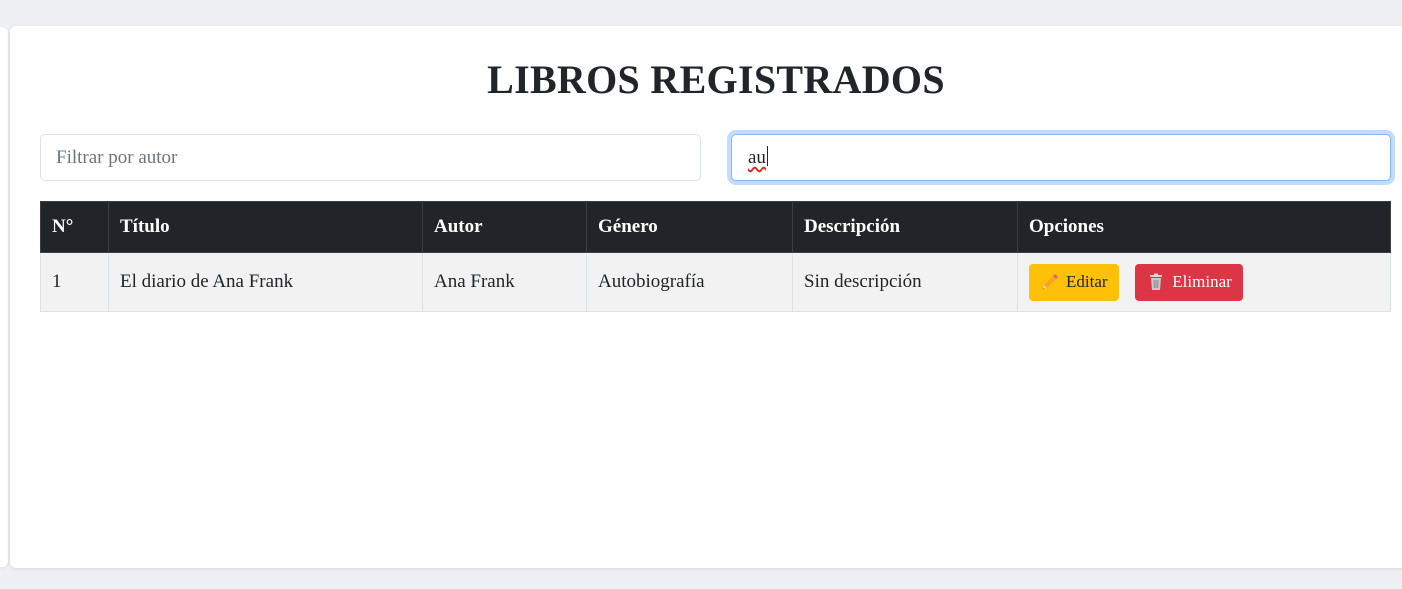 The width and height of the screenshot is (1402, 589). I want to click on cell-description: Sin descripción, so click(905, 282).